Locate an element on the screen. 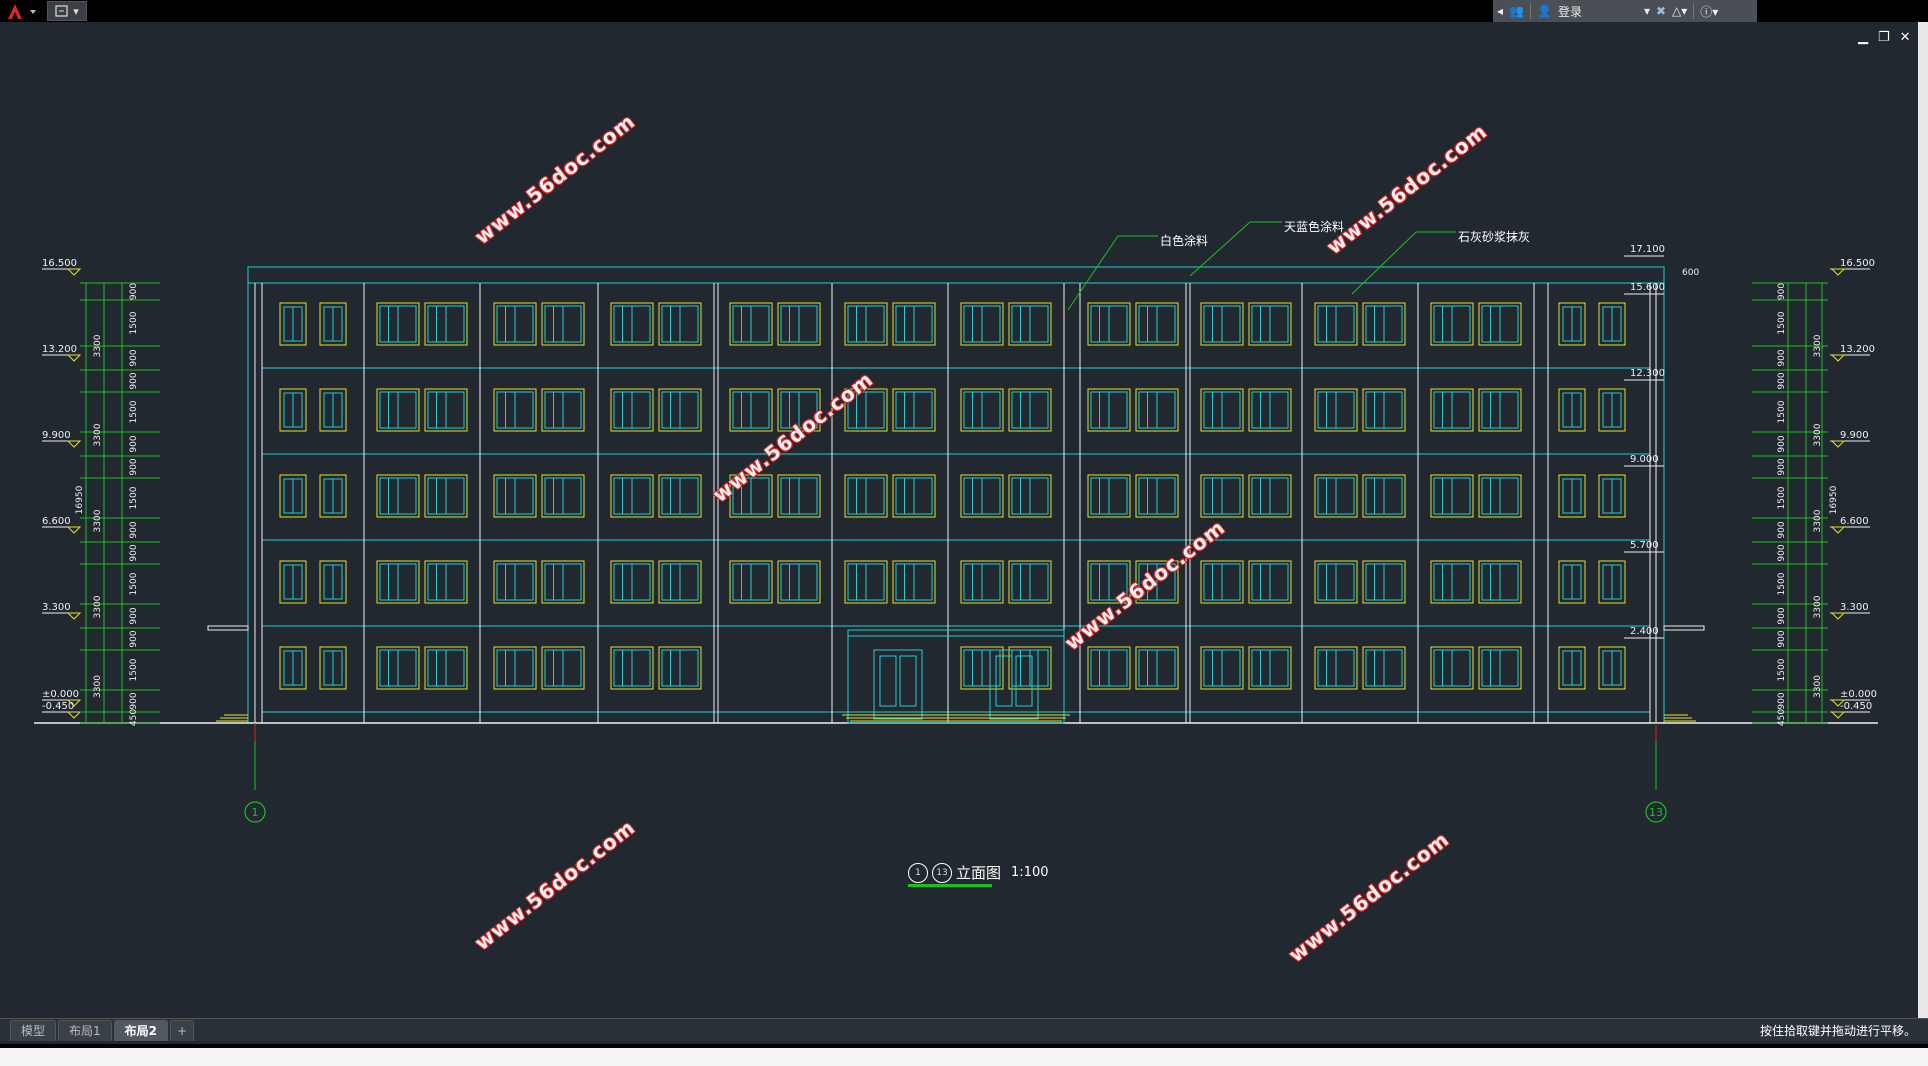  vertical-scrollbar is located at coordinates (1923, 522).